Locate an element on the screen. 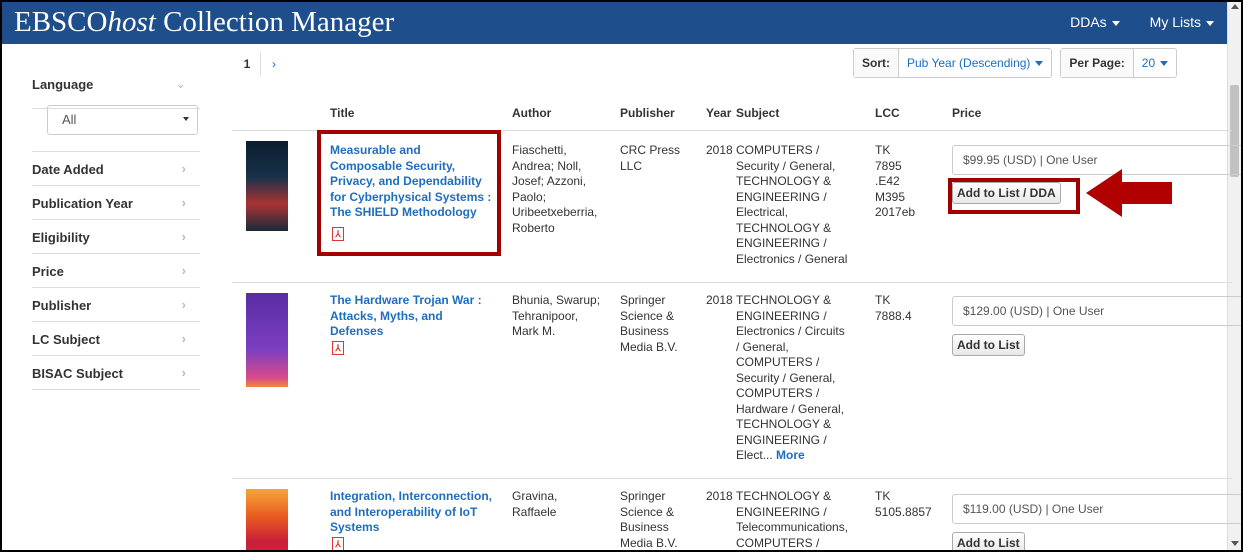 The height and width of the screenshot is (552, 1243). author-line: Paolo; is located at coordinates (529, 196).